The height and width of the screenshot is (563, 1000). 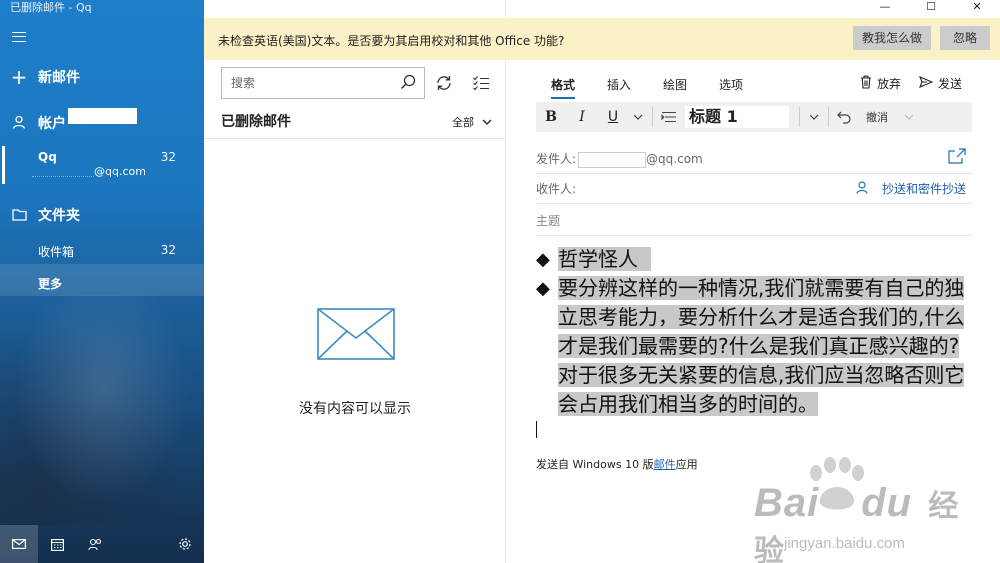 I want to click on bold-button: B, so click(x=551, y=117).